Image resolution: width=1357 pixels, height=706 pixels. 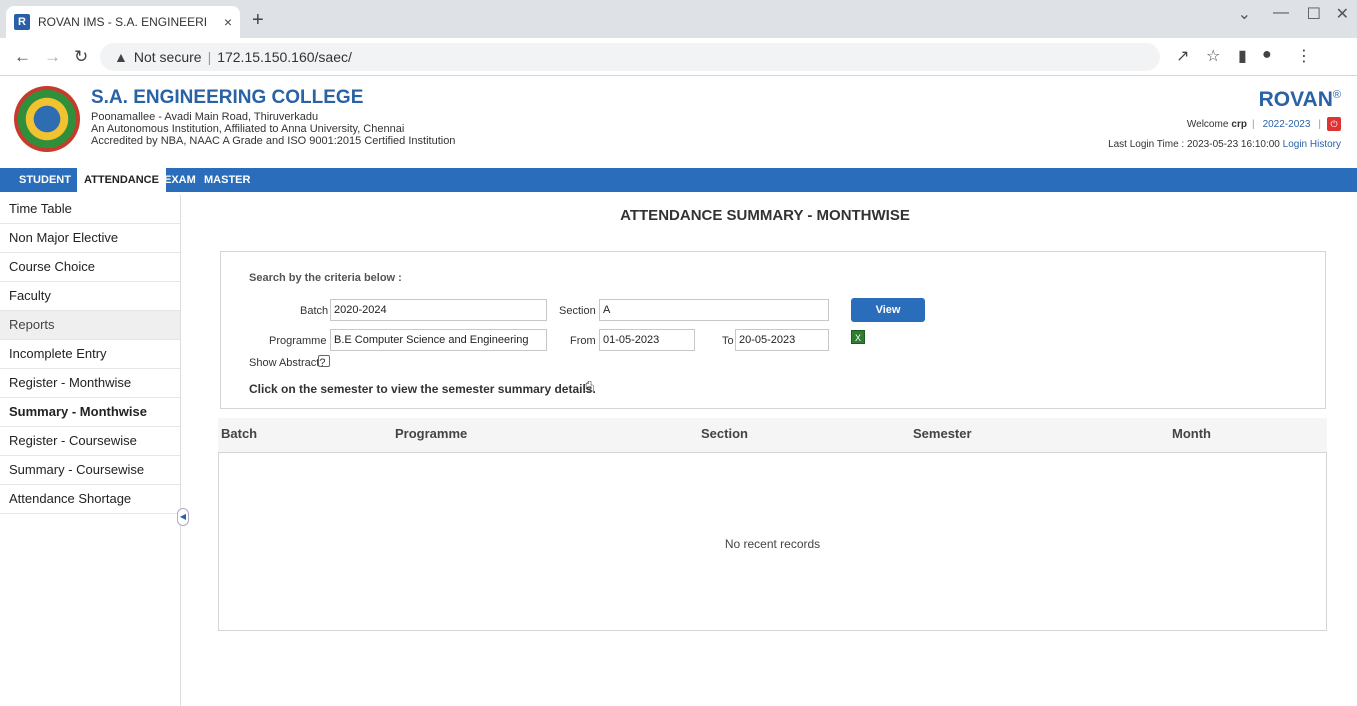 I want to click on logout-power-icon: ⏻, so click(x=1334, y=124).